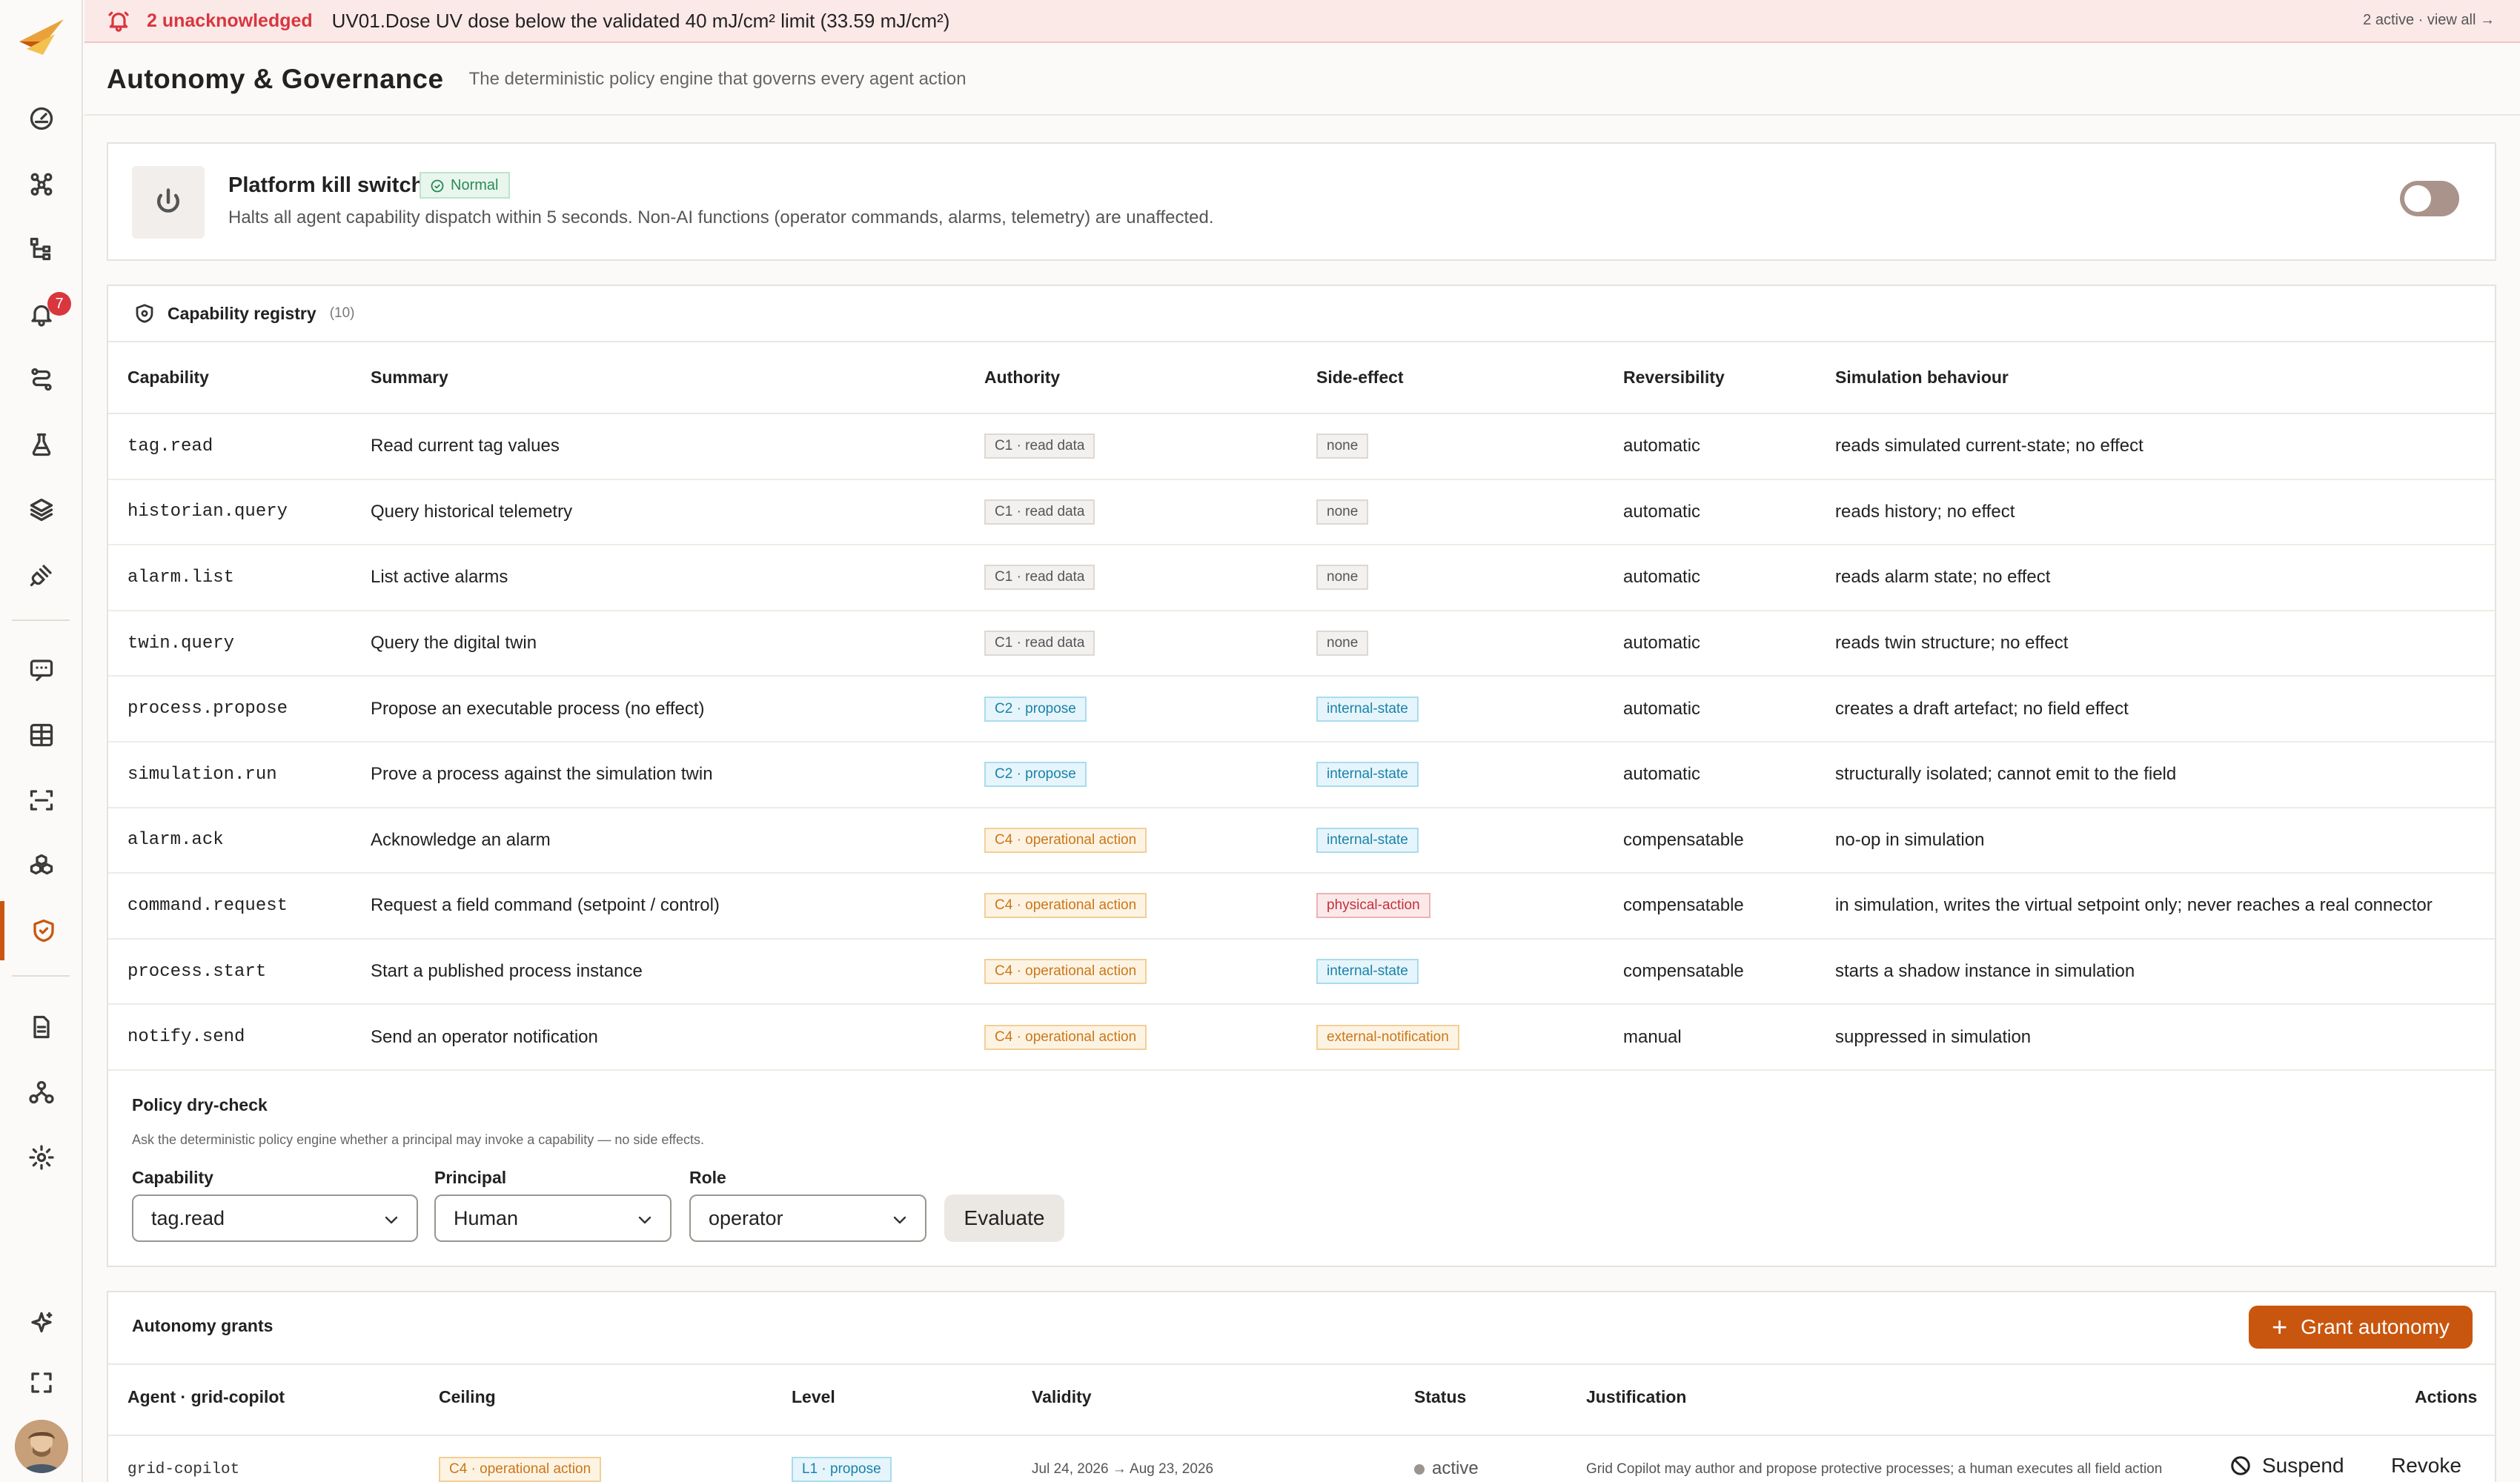 This screenshot has height=1482, width=2520. I want to click on registry-count: (10), so click(342, 313).